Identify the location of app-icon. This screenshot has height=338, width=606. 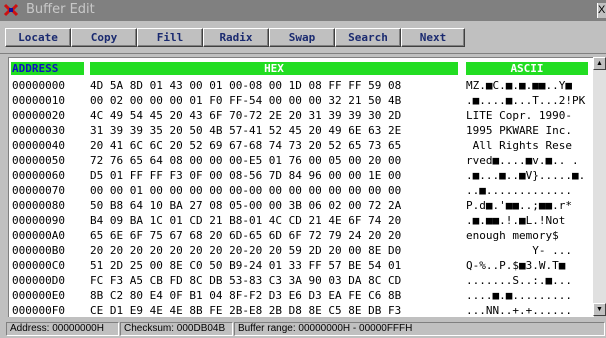
(11, 10).